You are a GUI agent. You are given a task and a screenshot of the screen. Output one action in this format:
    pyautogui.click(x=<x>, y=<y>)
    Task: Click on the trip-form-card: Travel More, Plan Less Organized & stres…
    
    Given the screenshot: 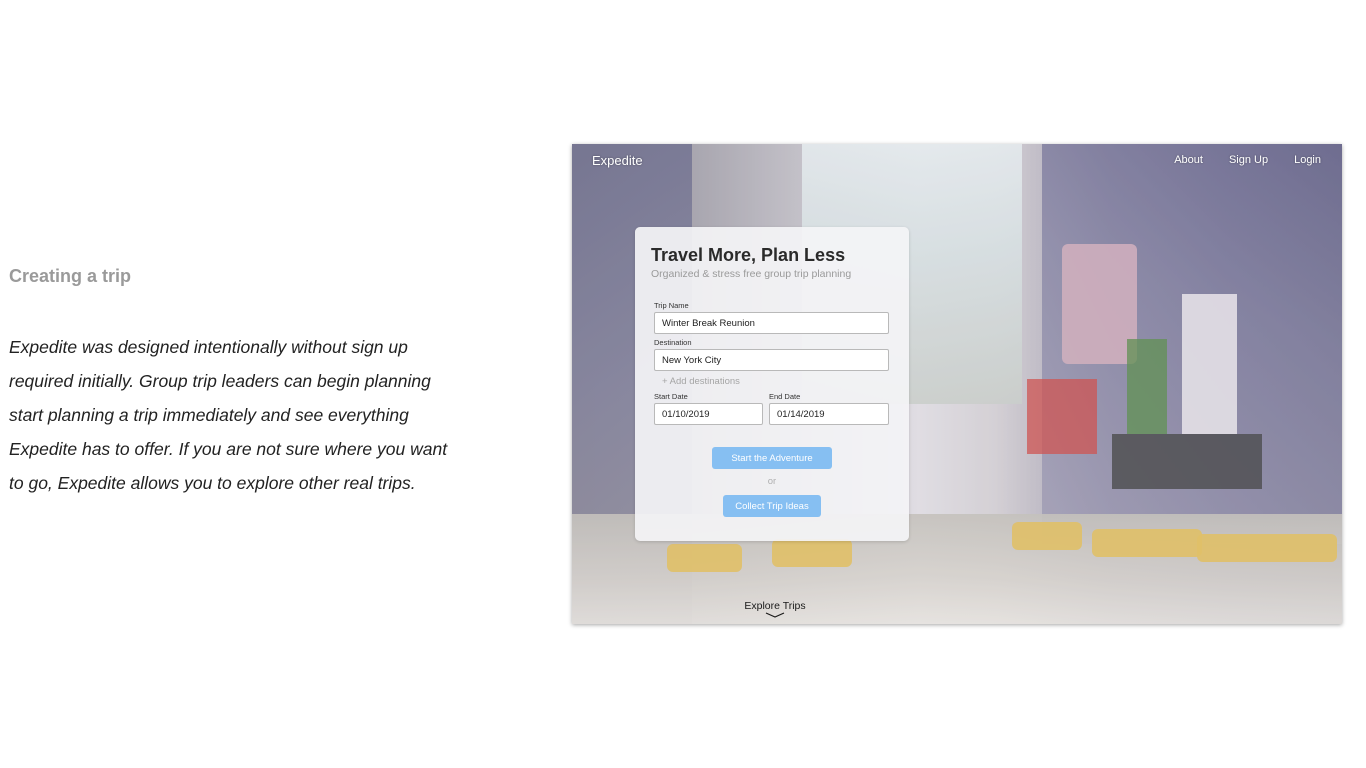 What is the action you would take?
    pyautogui.click(x=772, y=384)
    